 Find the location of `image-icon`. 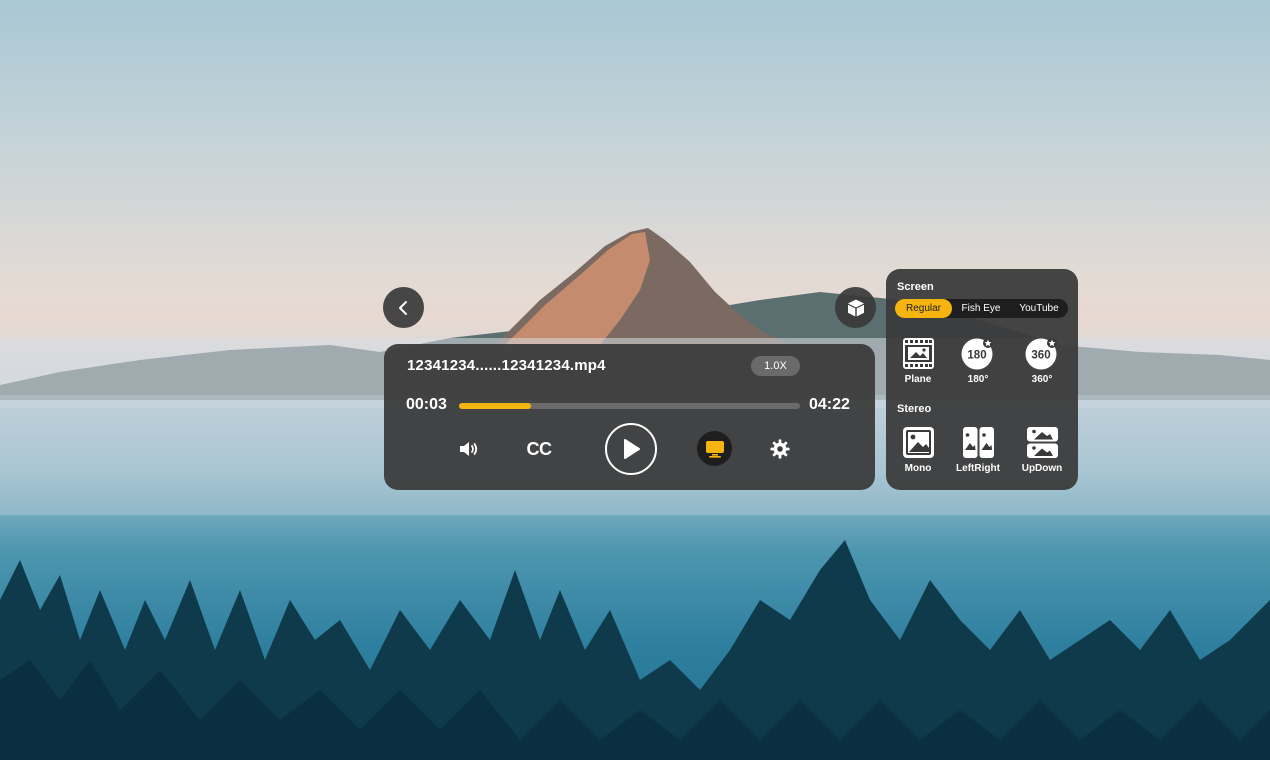

image-icon is located at coordinates (918, 442).